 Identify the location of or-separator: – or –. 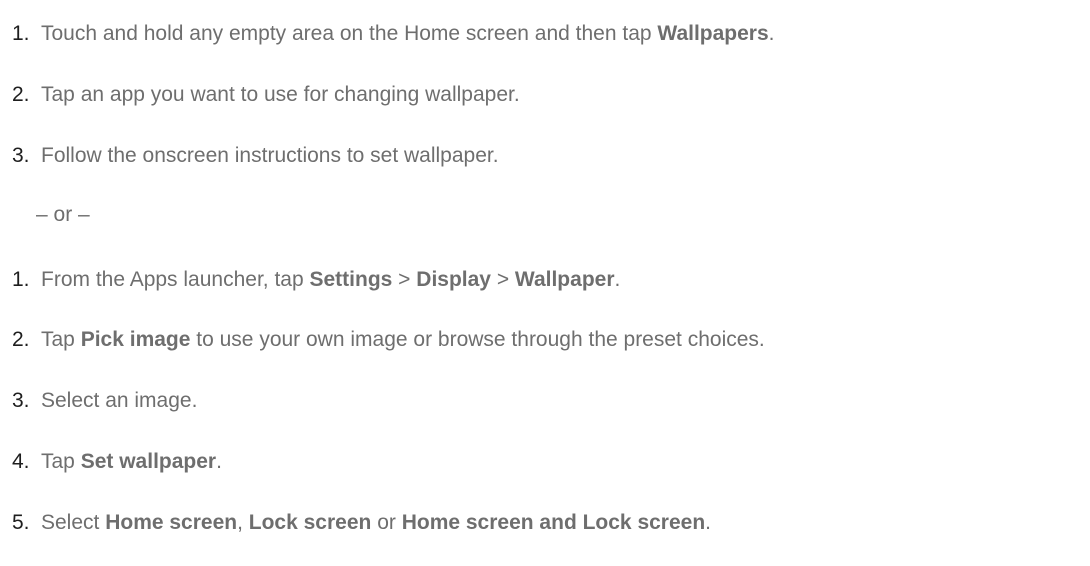
(63, 214).